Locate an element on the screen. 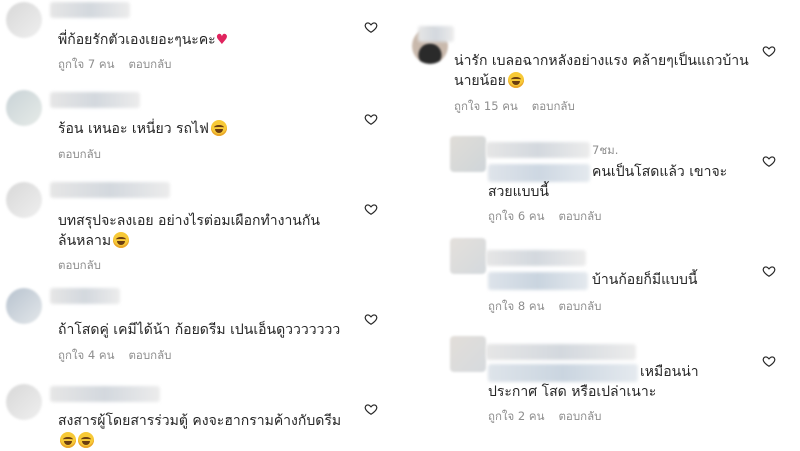 The image size is (800, 451). comment-meta: ถูกใจ 7 คน ตอบกลับ is located at coordinates (121, 65).